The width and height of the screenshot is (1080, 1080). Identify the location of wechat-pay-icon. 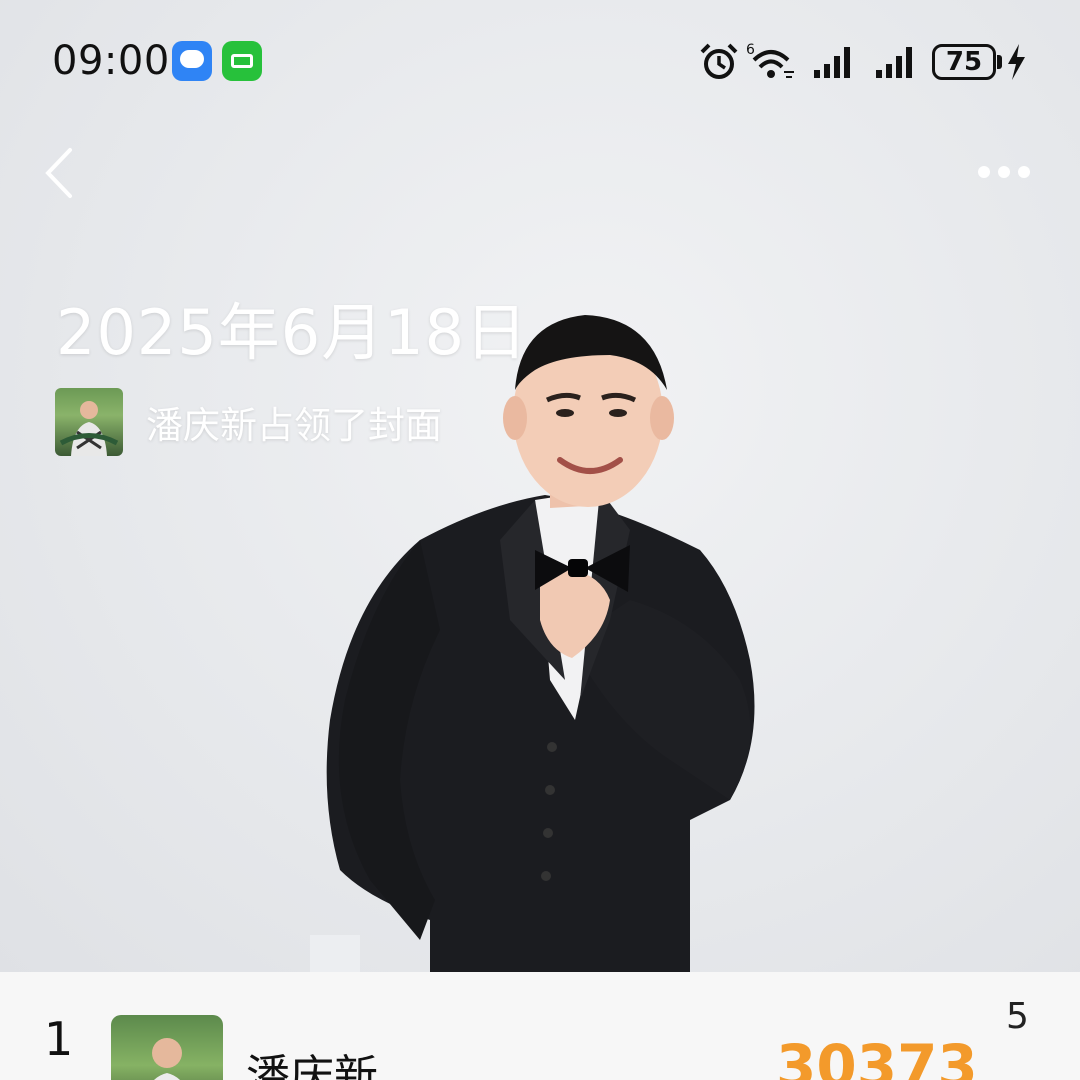
(242, 61).